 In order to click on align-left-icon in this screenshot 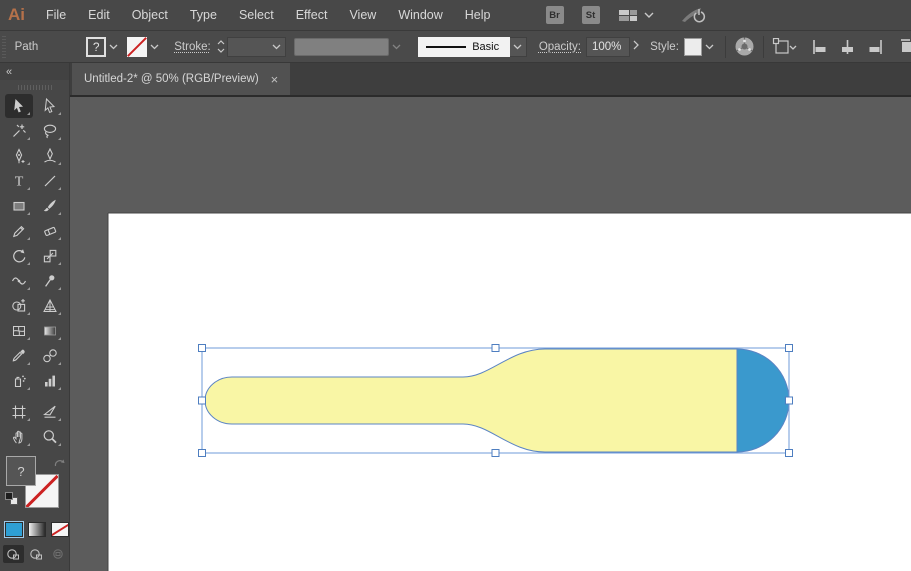, I will do `click(820, 47)`.